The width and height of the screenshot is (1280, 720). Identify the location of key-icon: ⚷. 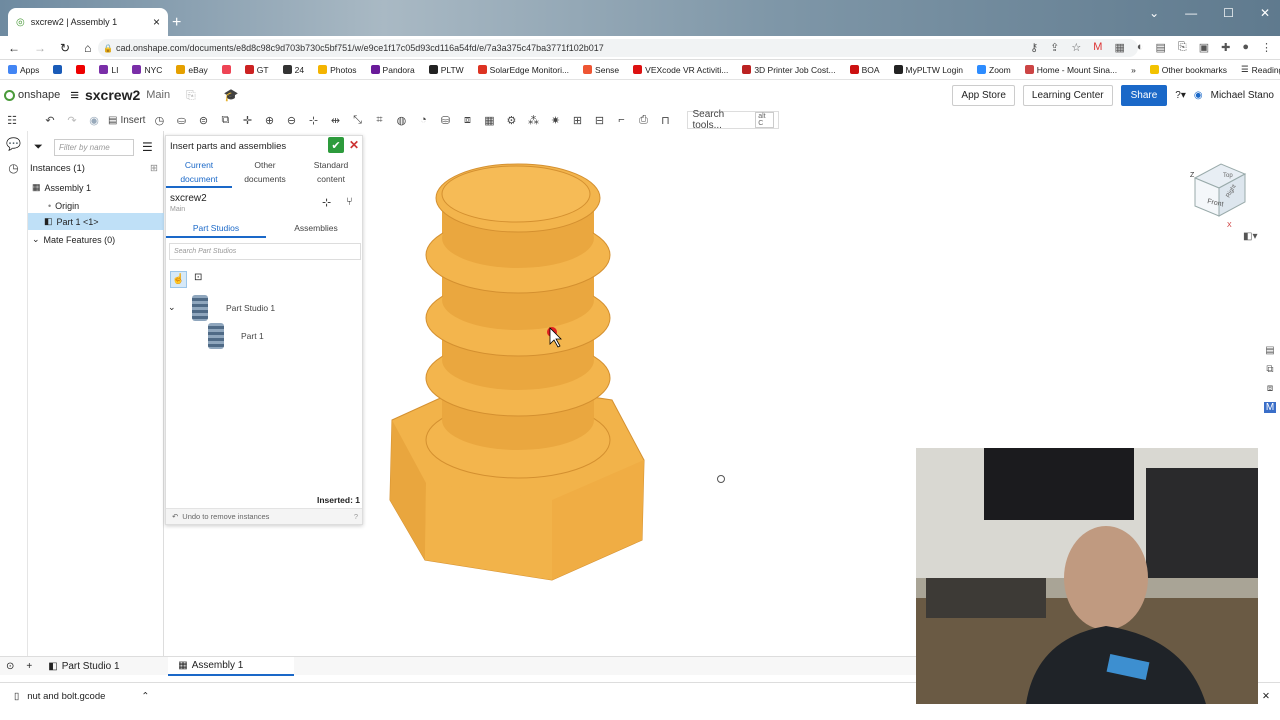
(1034, 47).